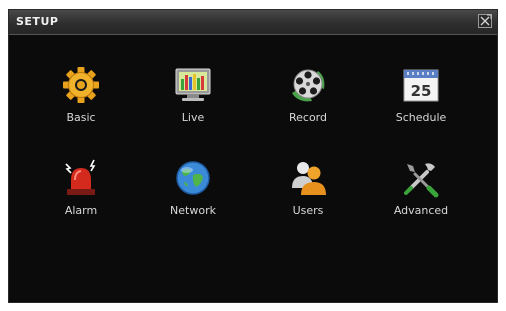  What do you see at coordinates (421, 91) in the screenshot?
I see `calendar-day-number: 25` at bounding box center [421, 91].